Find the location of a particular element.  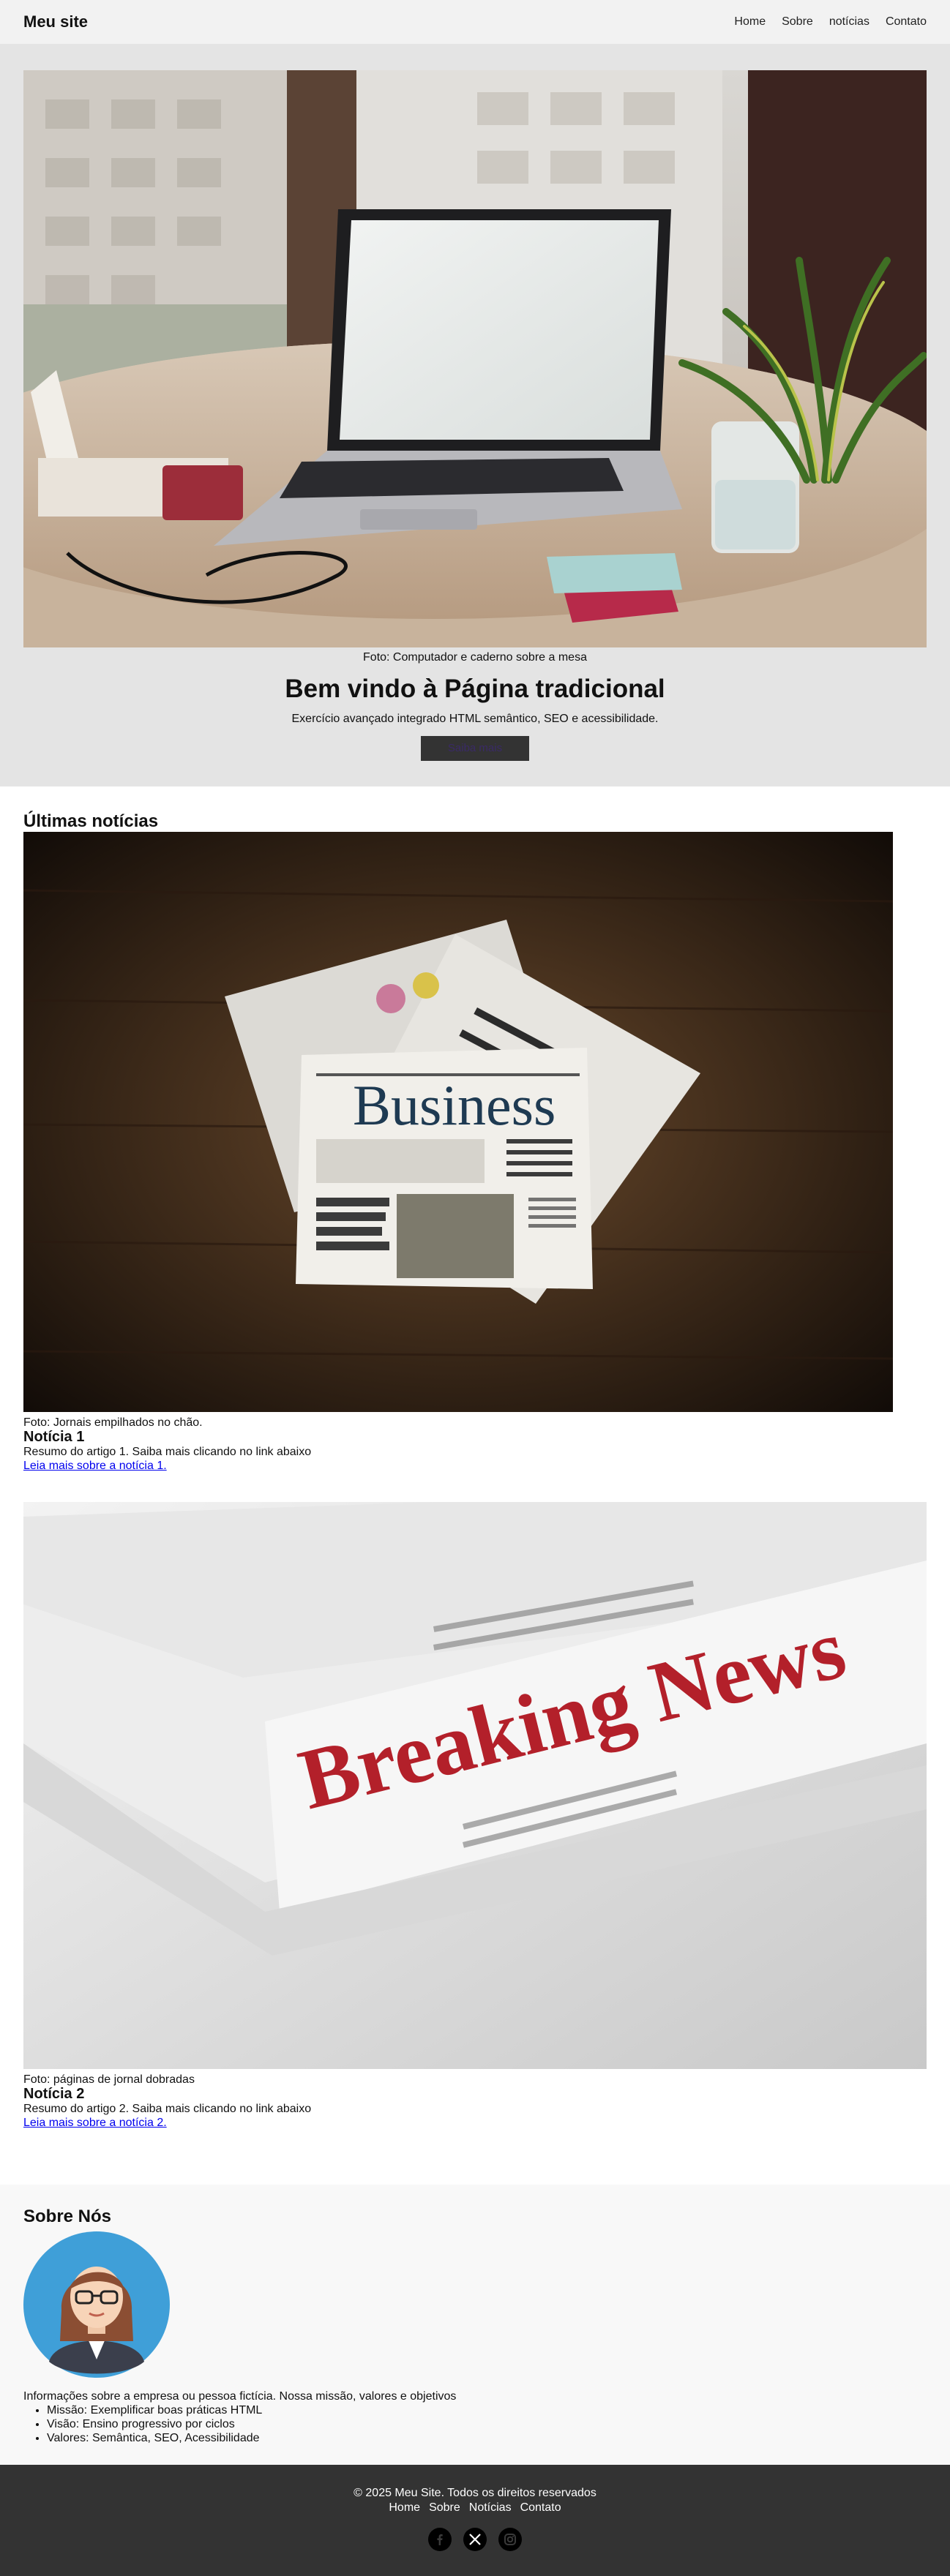

site-brand: Meu site is located at coordinates (55, 21).